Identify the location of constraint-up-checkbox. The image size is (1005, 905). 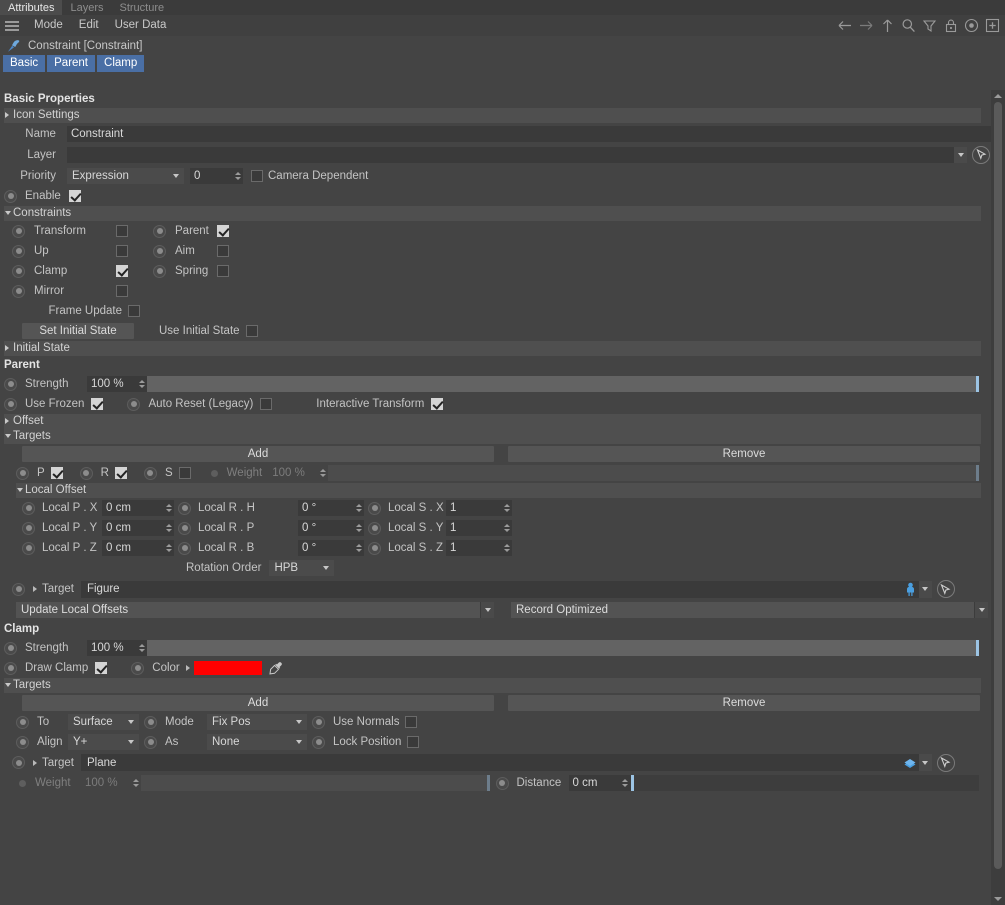
(122, 251).